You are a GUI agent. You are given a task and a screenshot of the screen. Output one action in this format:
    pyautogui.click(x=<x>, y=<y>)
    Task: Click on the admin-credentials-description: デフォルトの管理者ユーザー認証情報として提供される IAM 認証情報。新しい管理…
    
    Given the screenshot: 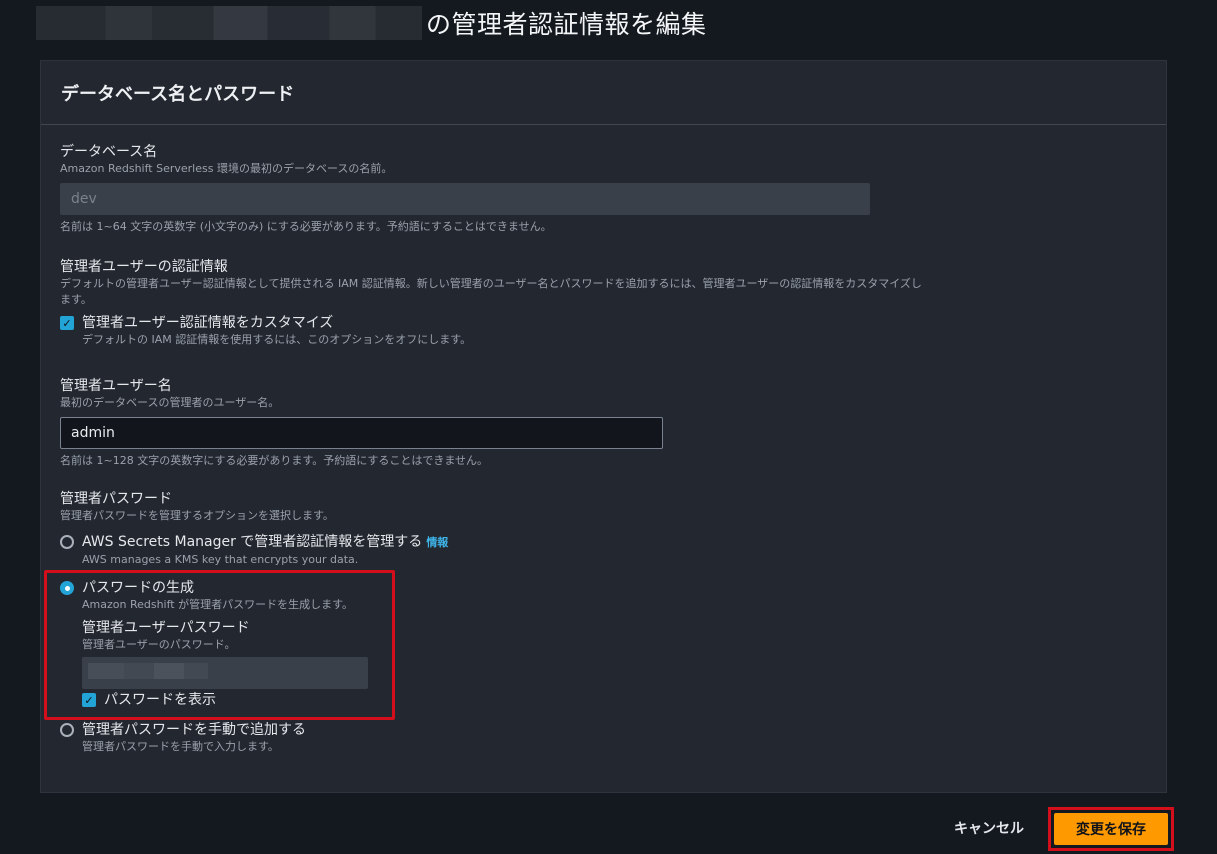 What is the action you would take?
    pyautogui.click(x=491, y=291)
    